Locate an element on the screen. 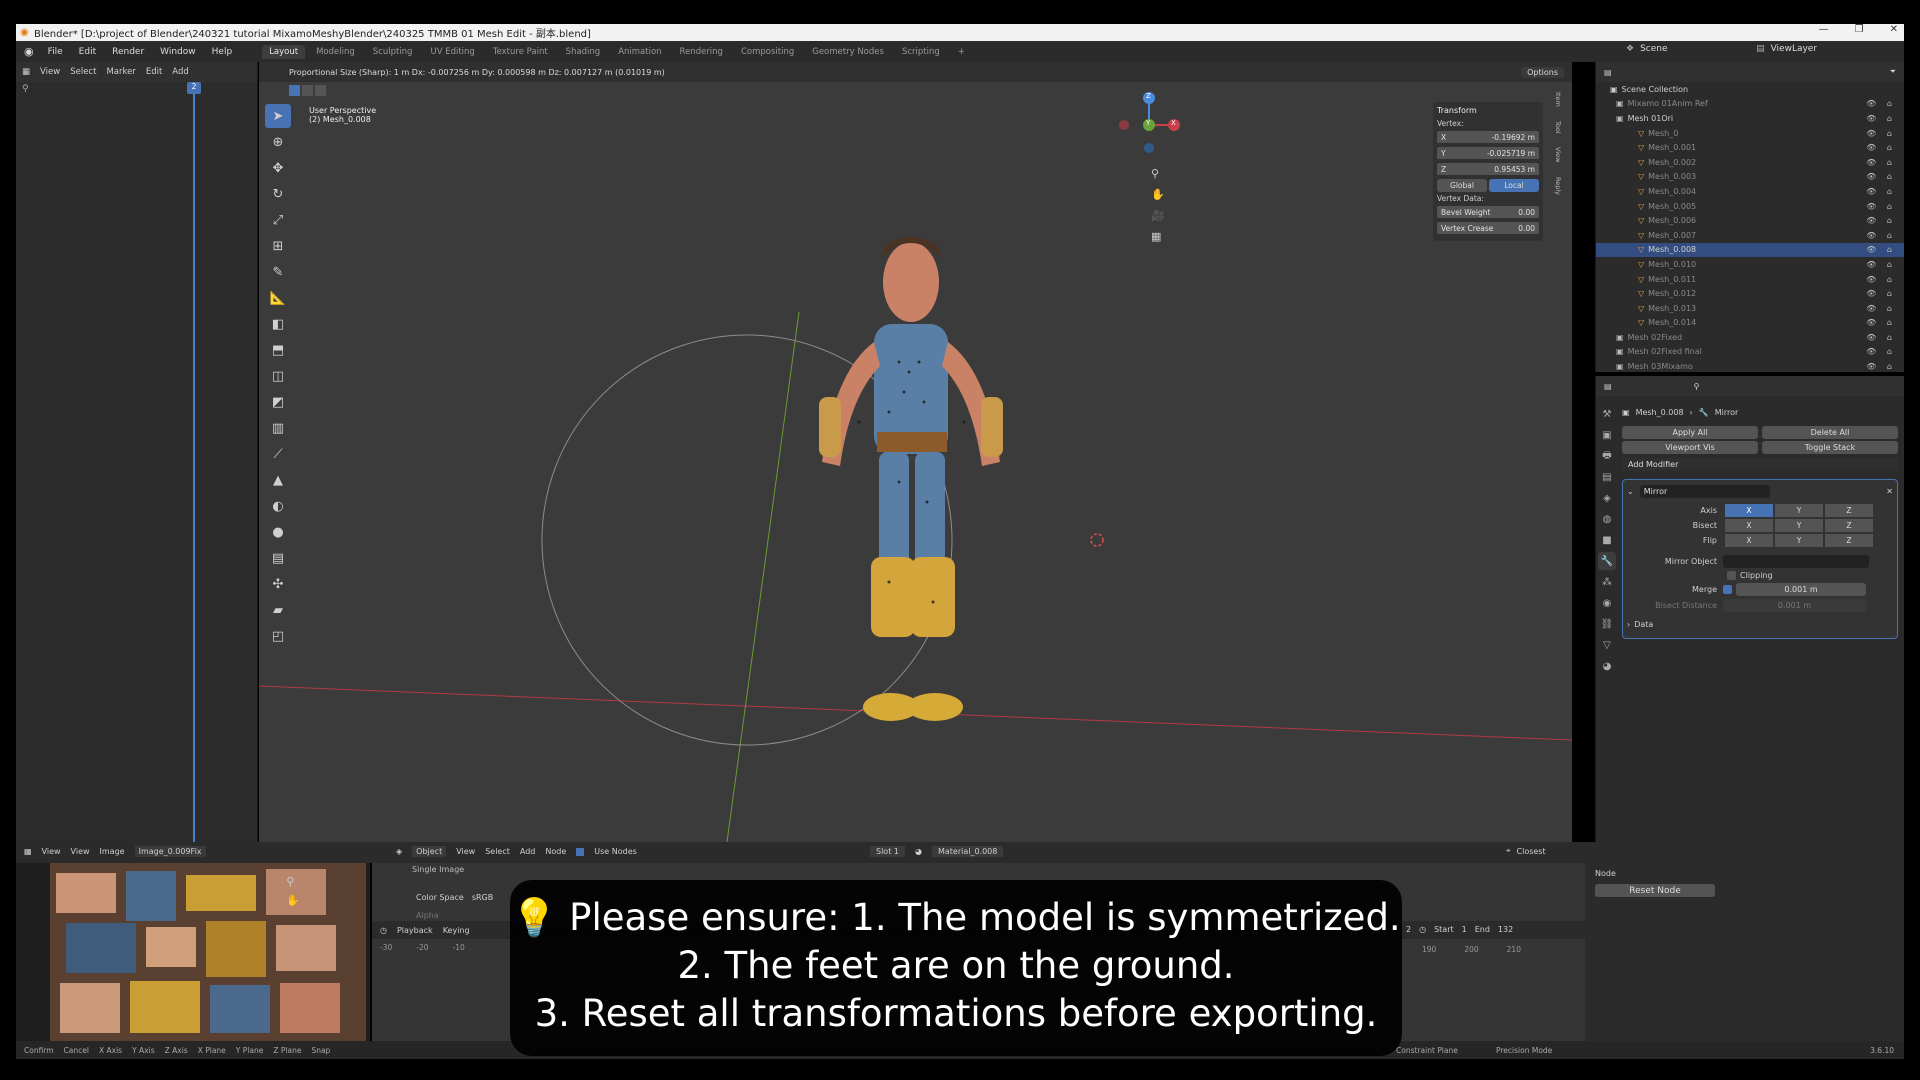 The width and height of the screenshot is (1920, 1080). tab-reply: Reply is located at coordinates (1555, 186).